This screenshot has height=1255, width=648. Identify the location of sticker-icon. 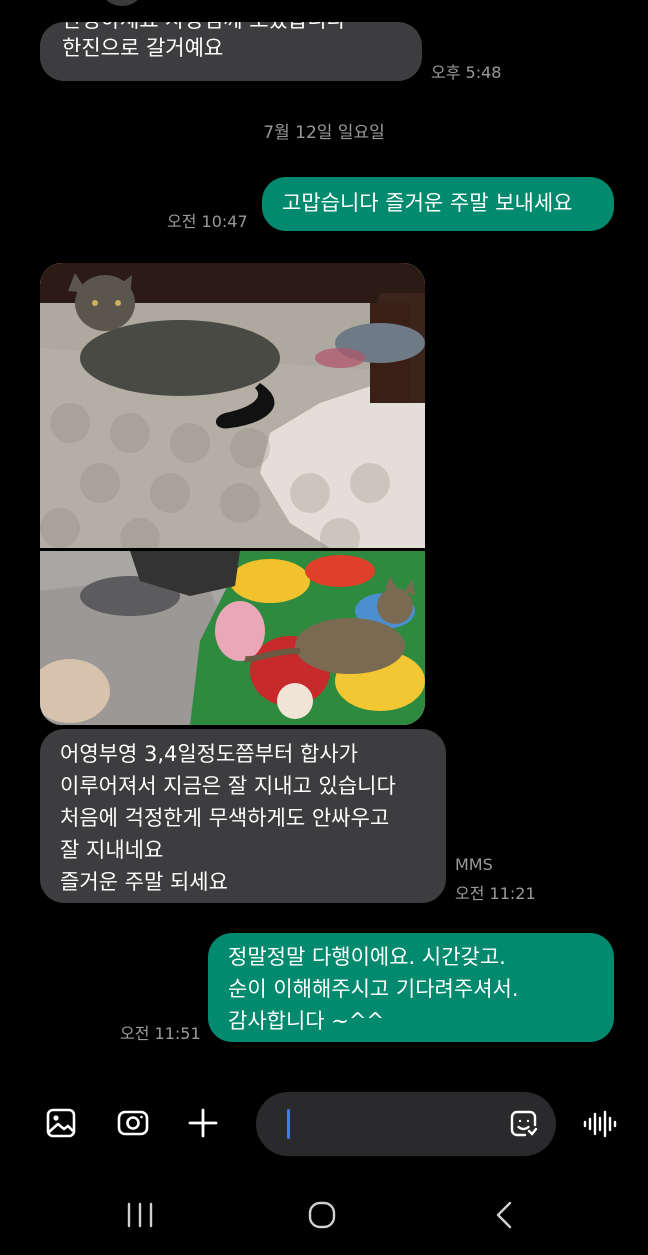
(524, 1124).